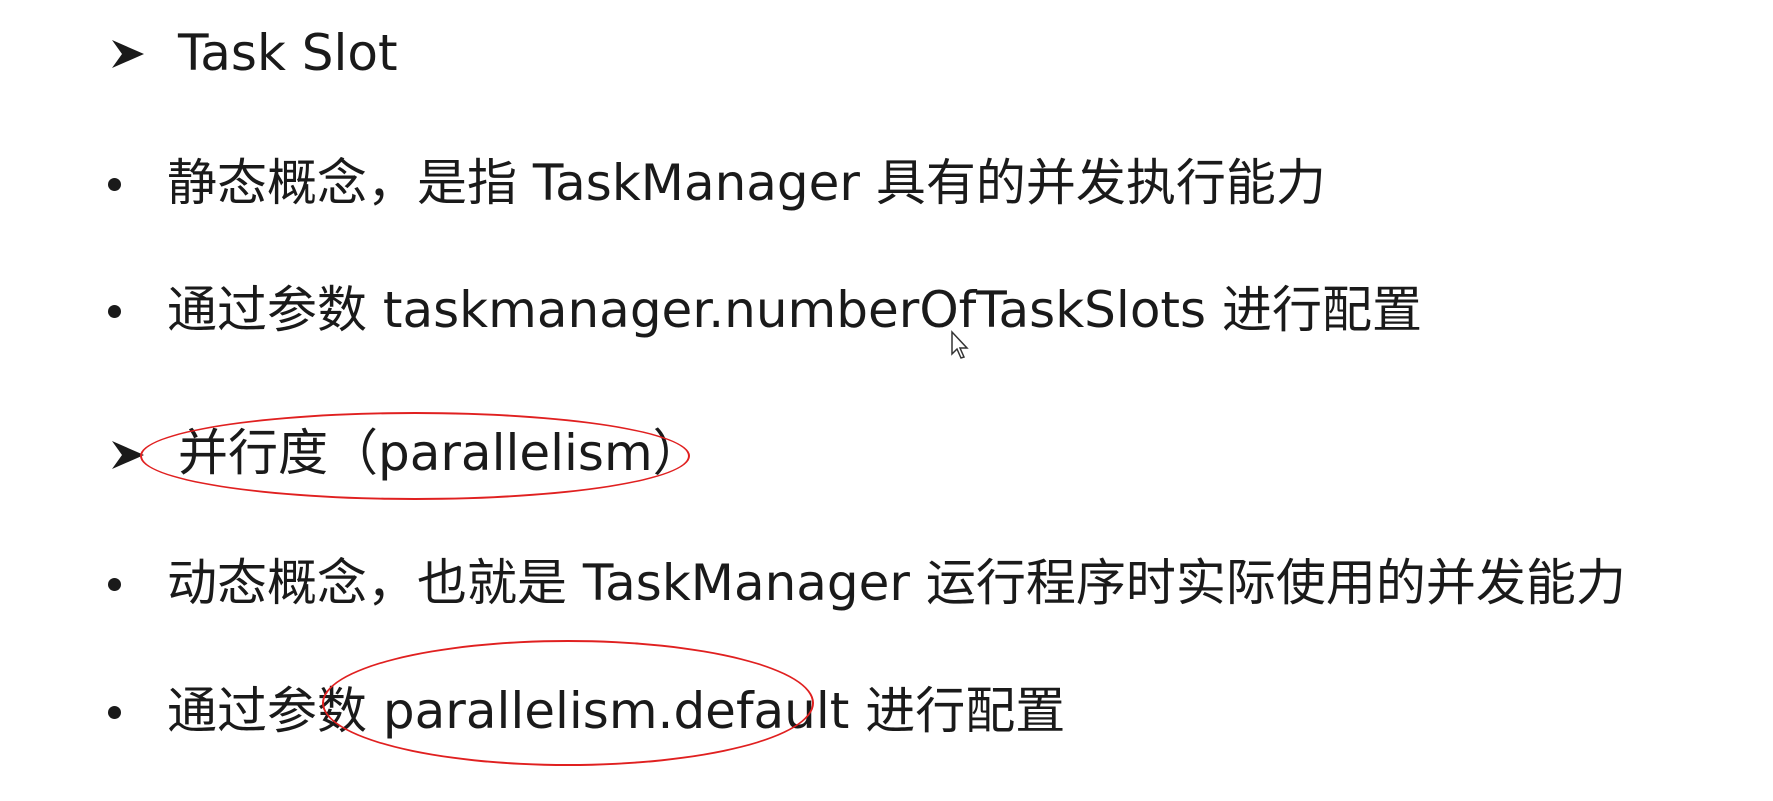  What do you see at coordinates (794, 310) in the screenshot?
I see `bullet-task-slots-config: 通过参数 taskmanager.numberOfTaskSlots 进行配置` at bounding box center [794, 310].